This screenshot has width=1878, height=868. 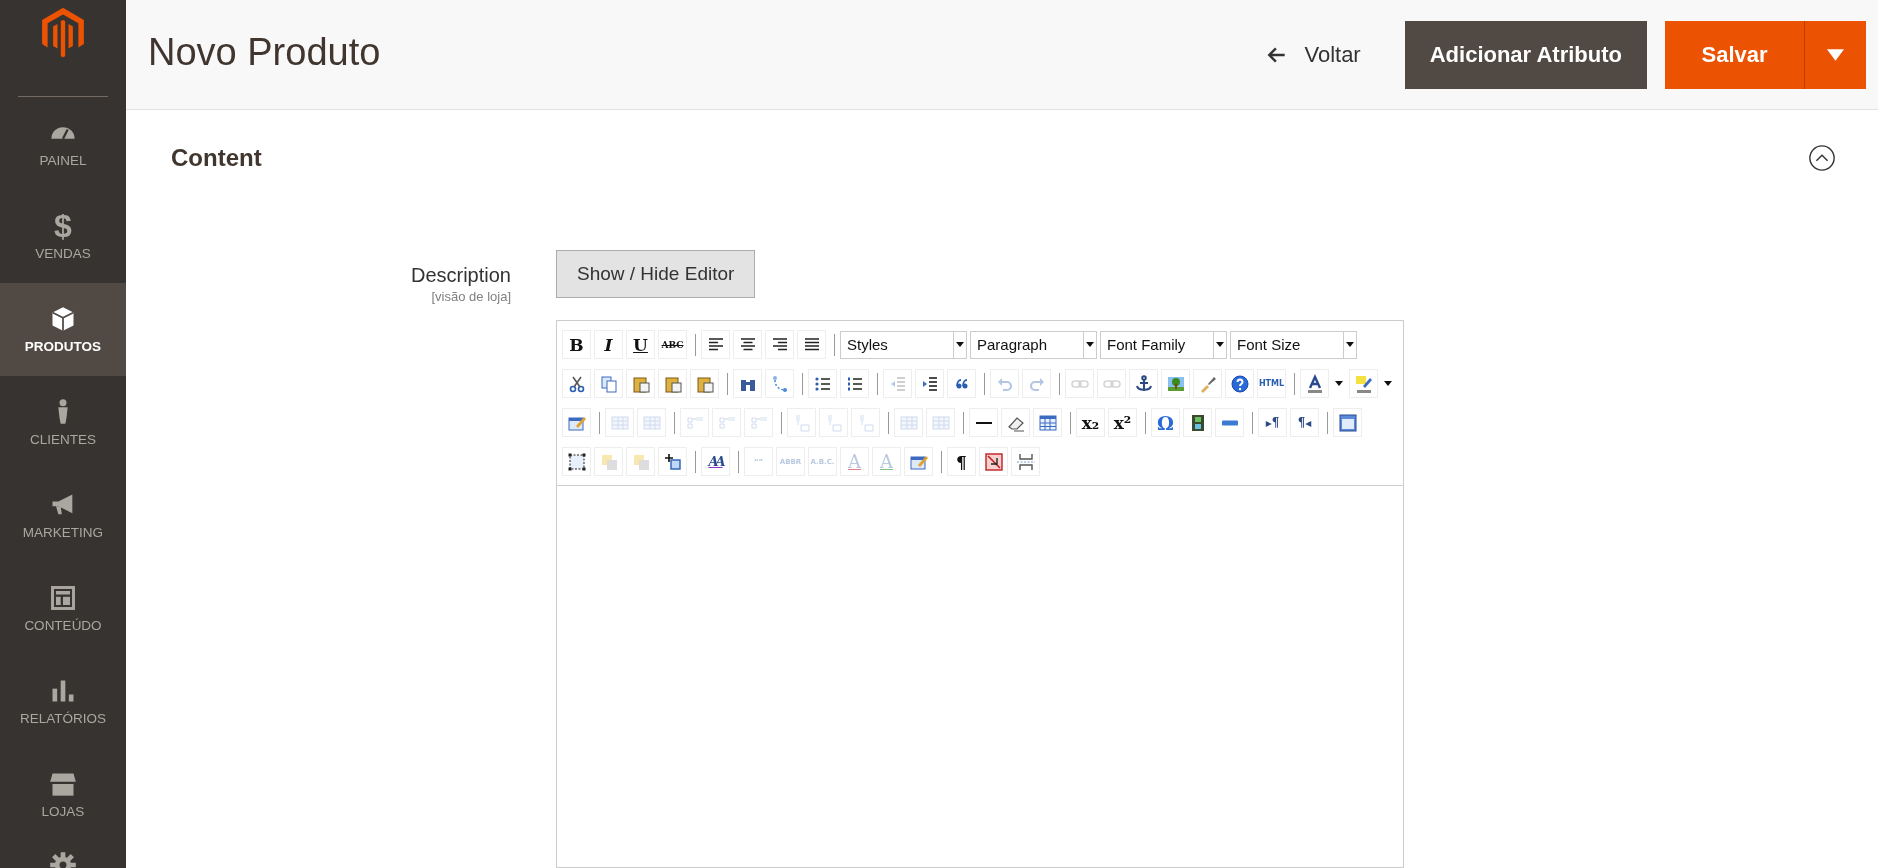 What do you see at coordinates (1347, 422) in the screenshot?
I see `window-icon` at bounding box center [1347, 422].